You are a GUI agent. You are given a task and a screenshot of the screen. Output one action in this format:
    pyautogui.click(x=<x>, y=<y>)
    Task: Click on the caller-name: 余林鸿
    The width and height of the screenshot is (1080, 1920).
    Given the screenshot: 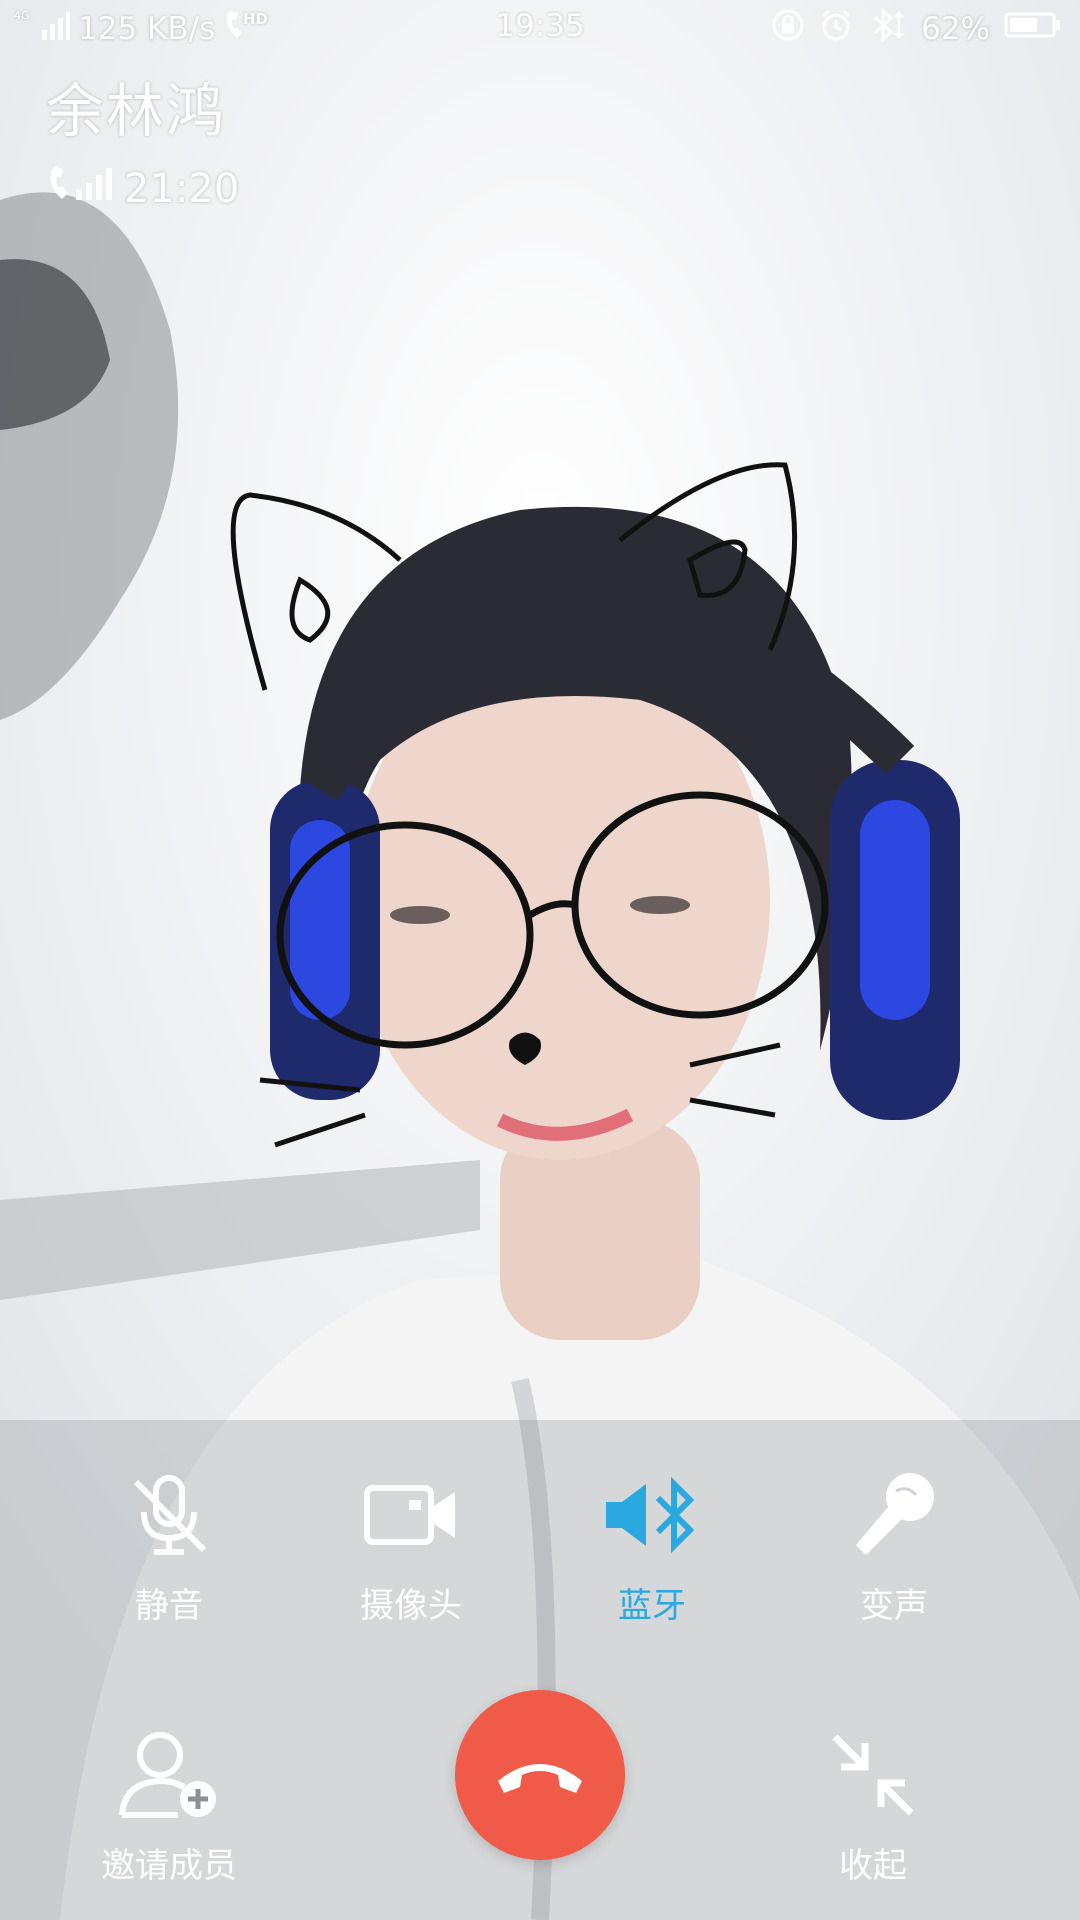 What is the action you would take?
    pyautogui.click(x=136, y=111)
    